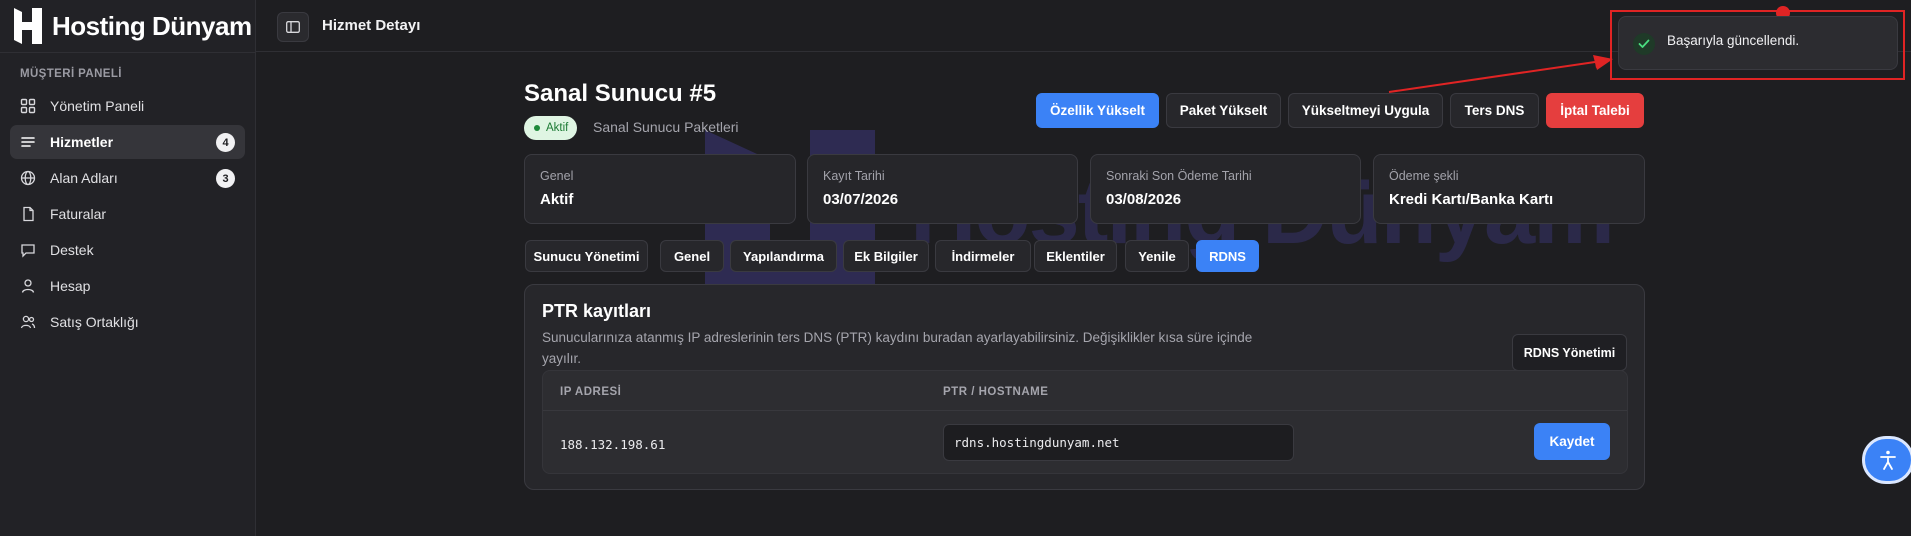  I want to click on brand-logo: Hosting Dünyam, so click(132, 26).